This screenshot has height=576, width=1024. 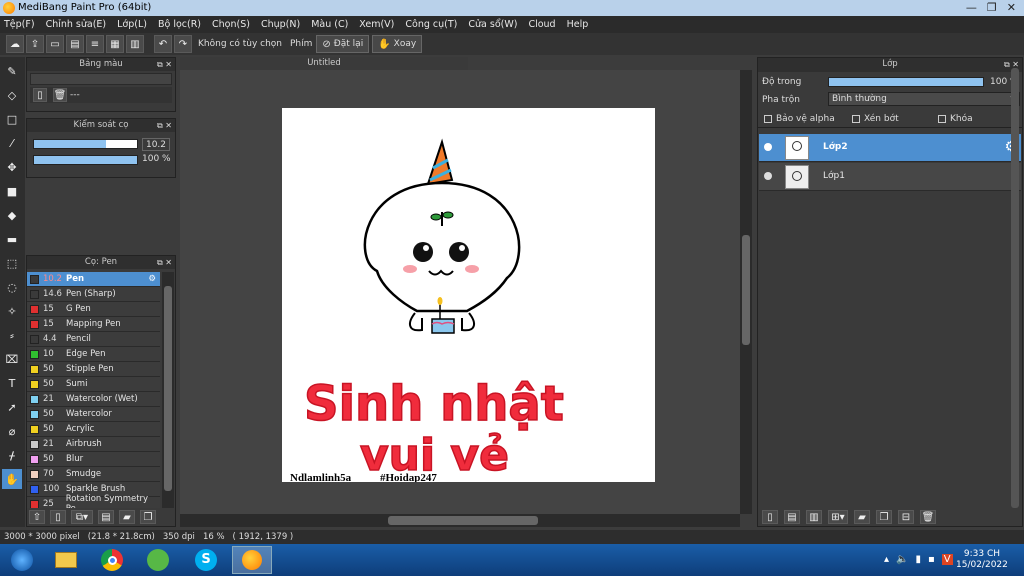 What do you see at coordinates (106, 517) in the screenshot?
I see `brush-doc-icon: ▤` at bounding box center [106, 517].